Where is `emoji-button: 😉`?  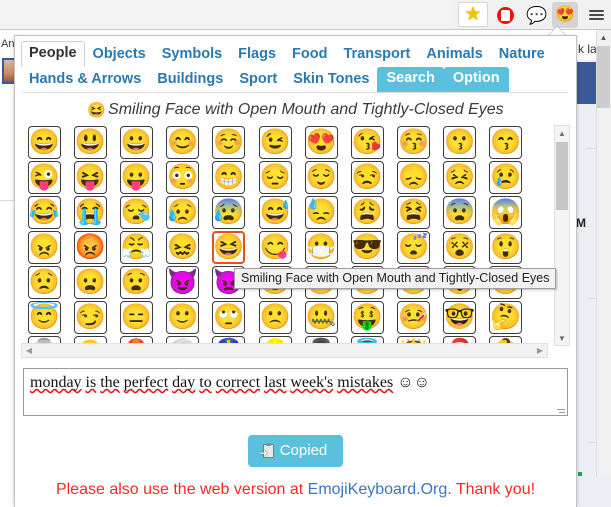
emoji-button: 😉 is located at coordinates (275, 142).